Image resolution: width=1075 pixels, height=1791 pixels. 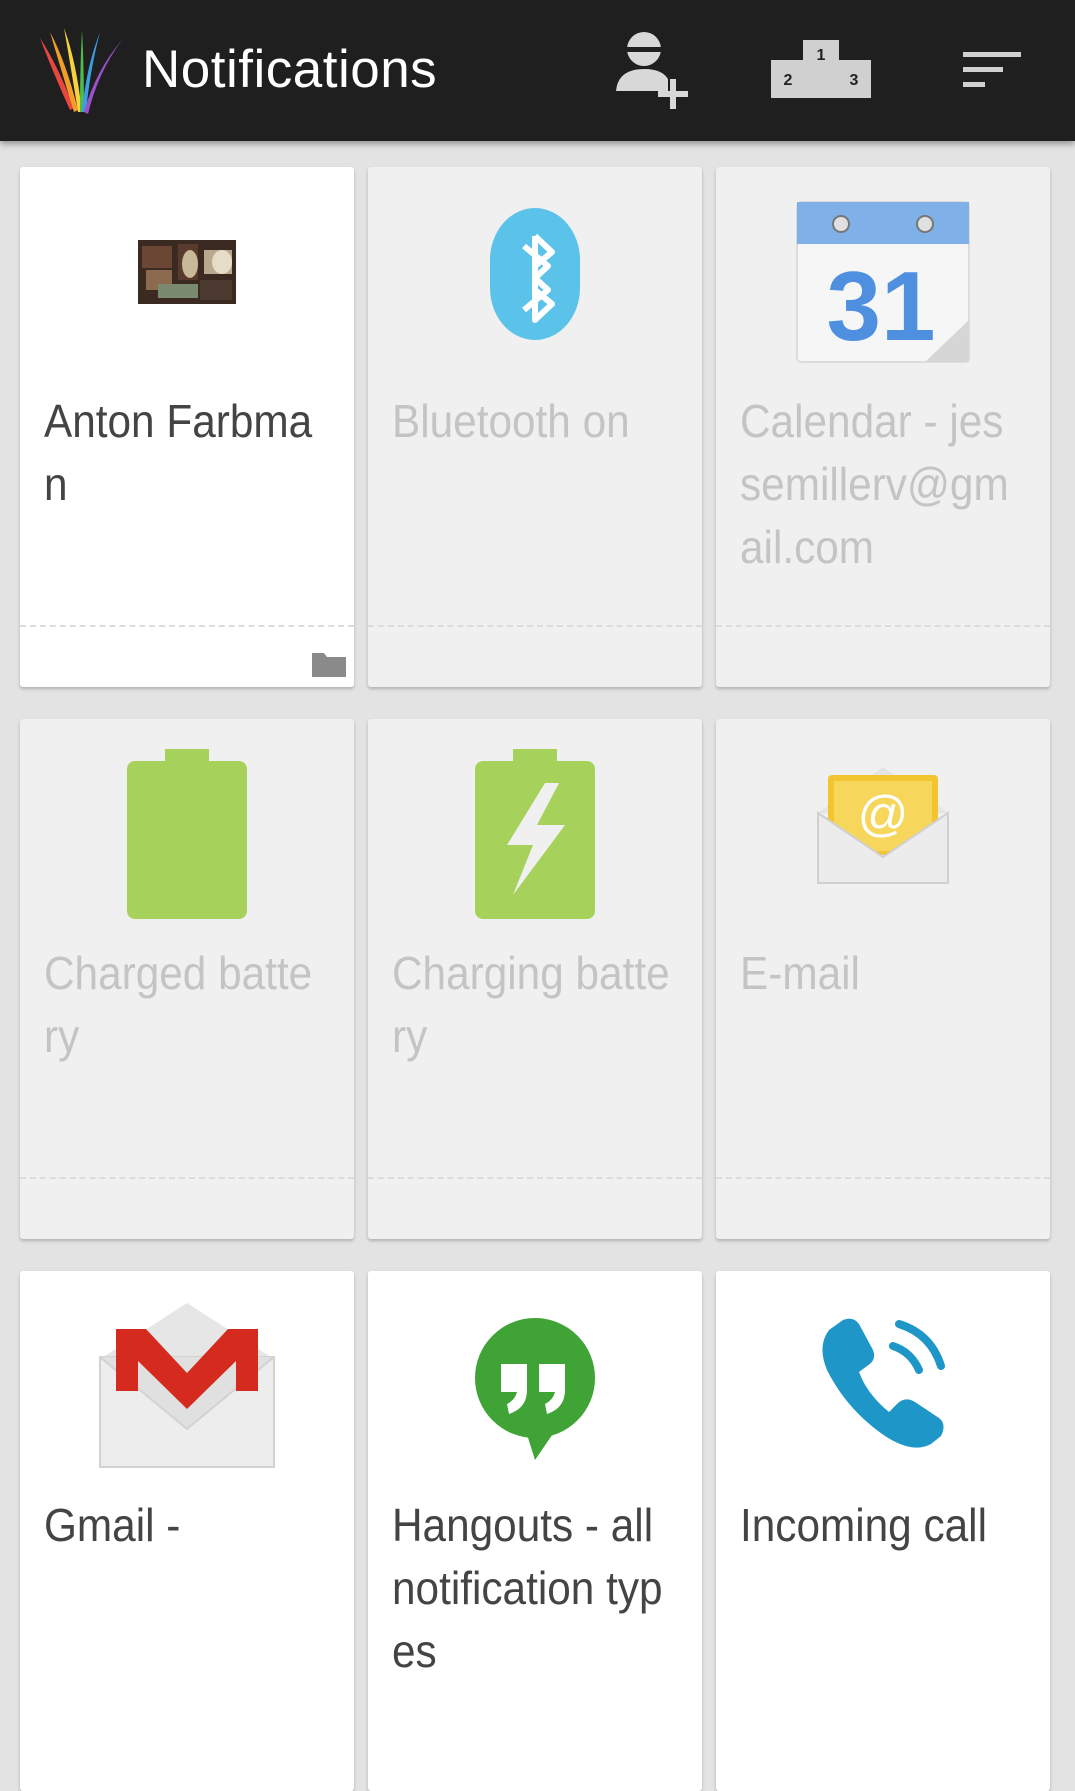 I want to click on podium-rank-2: 2, so click(x=788, y=80).